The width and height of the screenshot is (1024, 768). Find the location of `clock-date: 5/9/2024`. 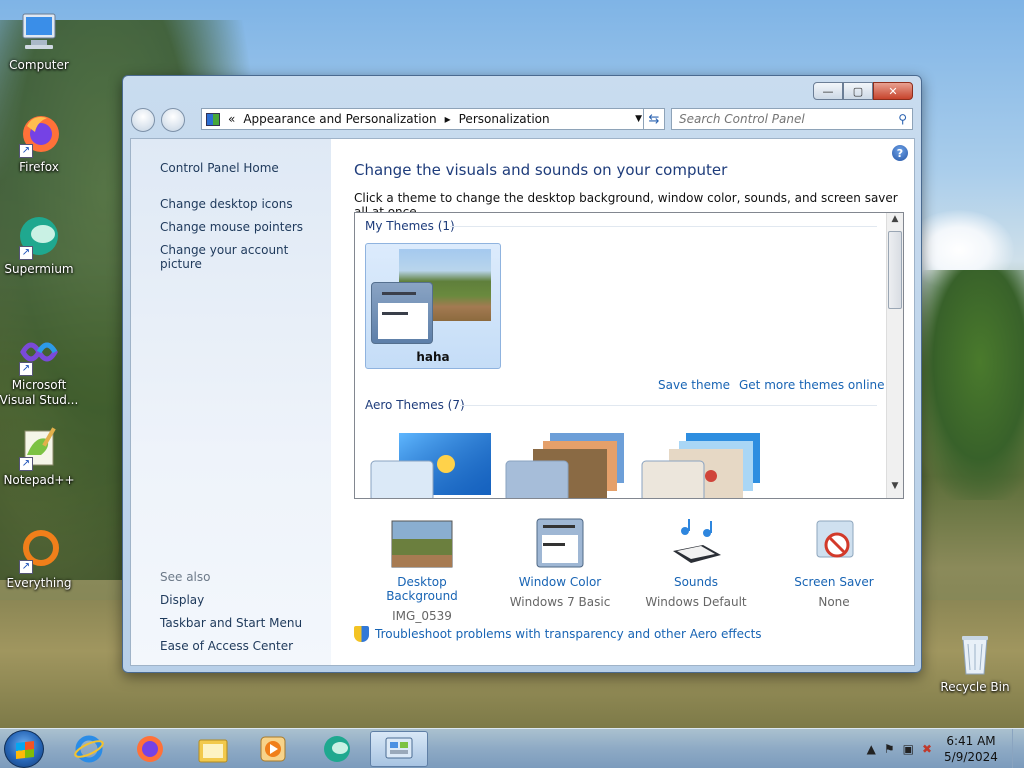

clock-date: 5/9/2024 is located at coordinates (971, 757).